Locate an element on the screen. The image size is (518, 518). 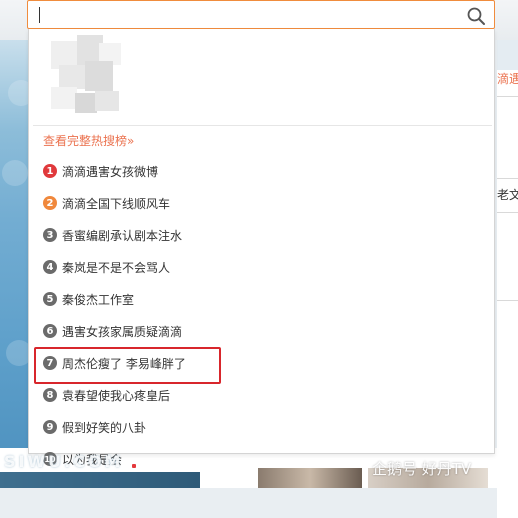
blurred-user-avatar is located at coordinates (87, 76).